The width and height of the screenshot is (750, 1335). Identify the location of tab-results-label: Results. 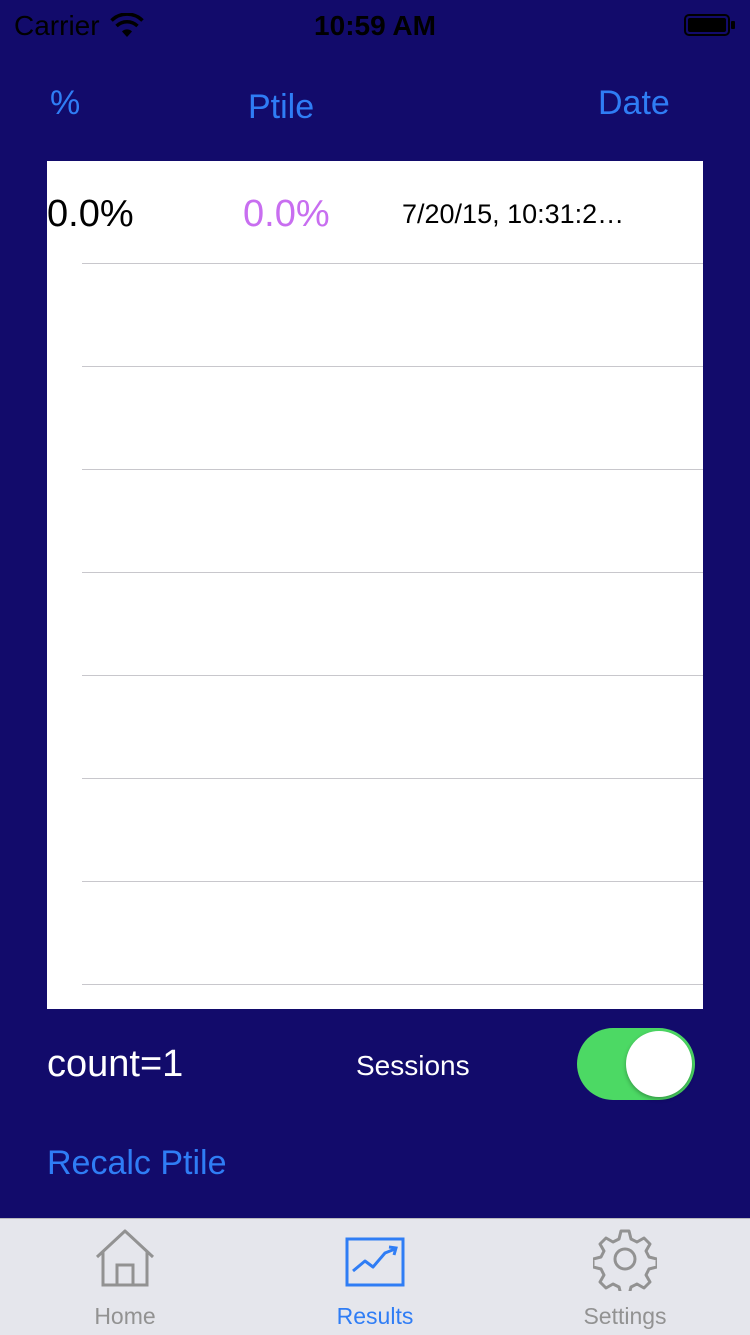
(375, 1316).